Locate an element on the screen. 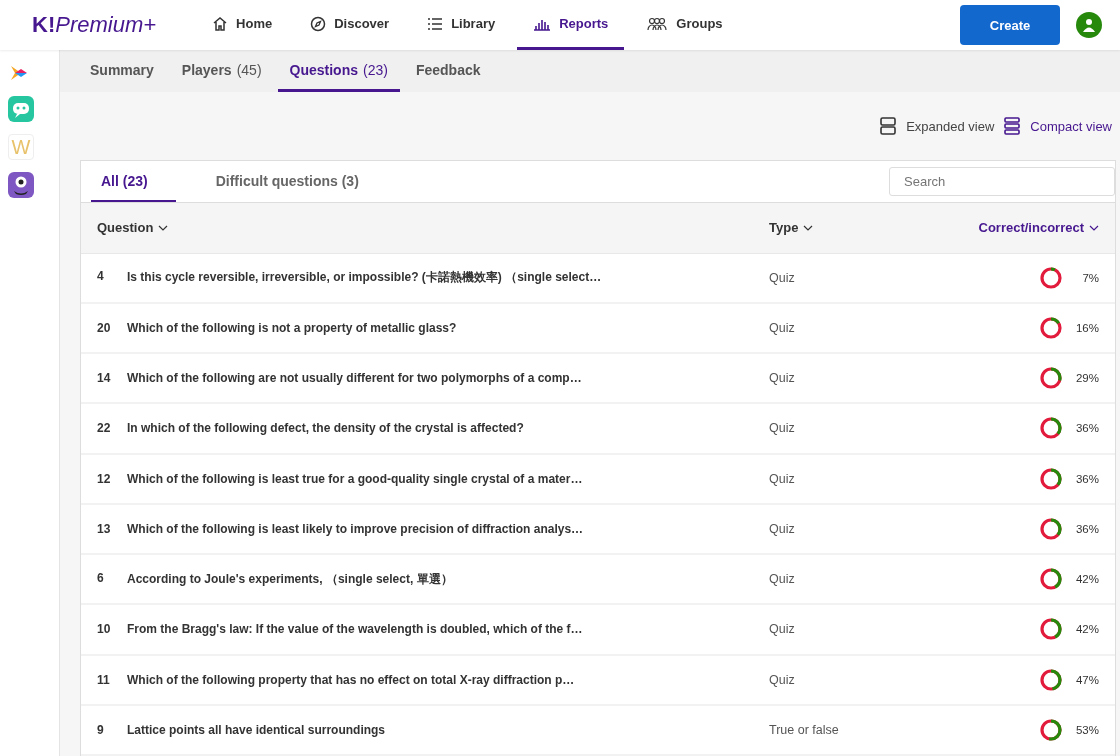  question-text: Lattice points all have identical surroundings is located at coordinates (256, 729).